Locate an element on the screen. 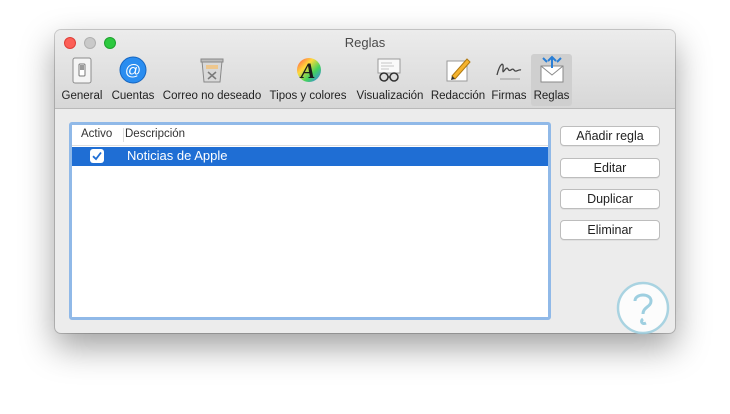 The image size is (730, 414). column-divider is located at coordinates (123, 135).